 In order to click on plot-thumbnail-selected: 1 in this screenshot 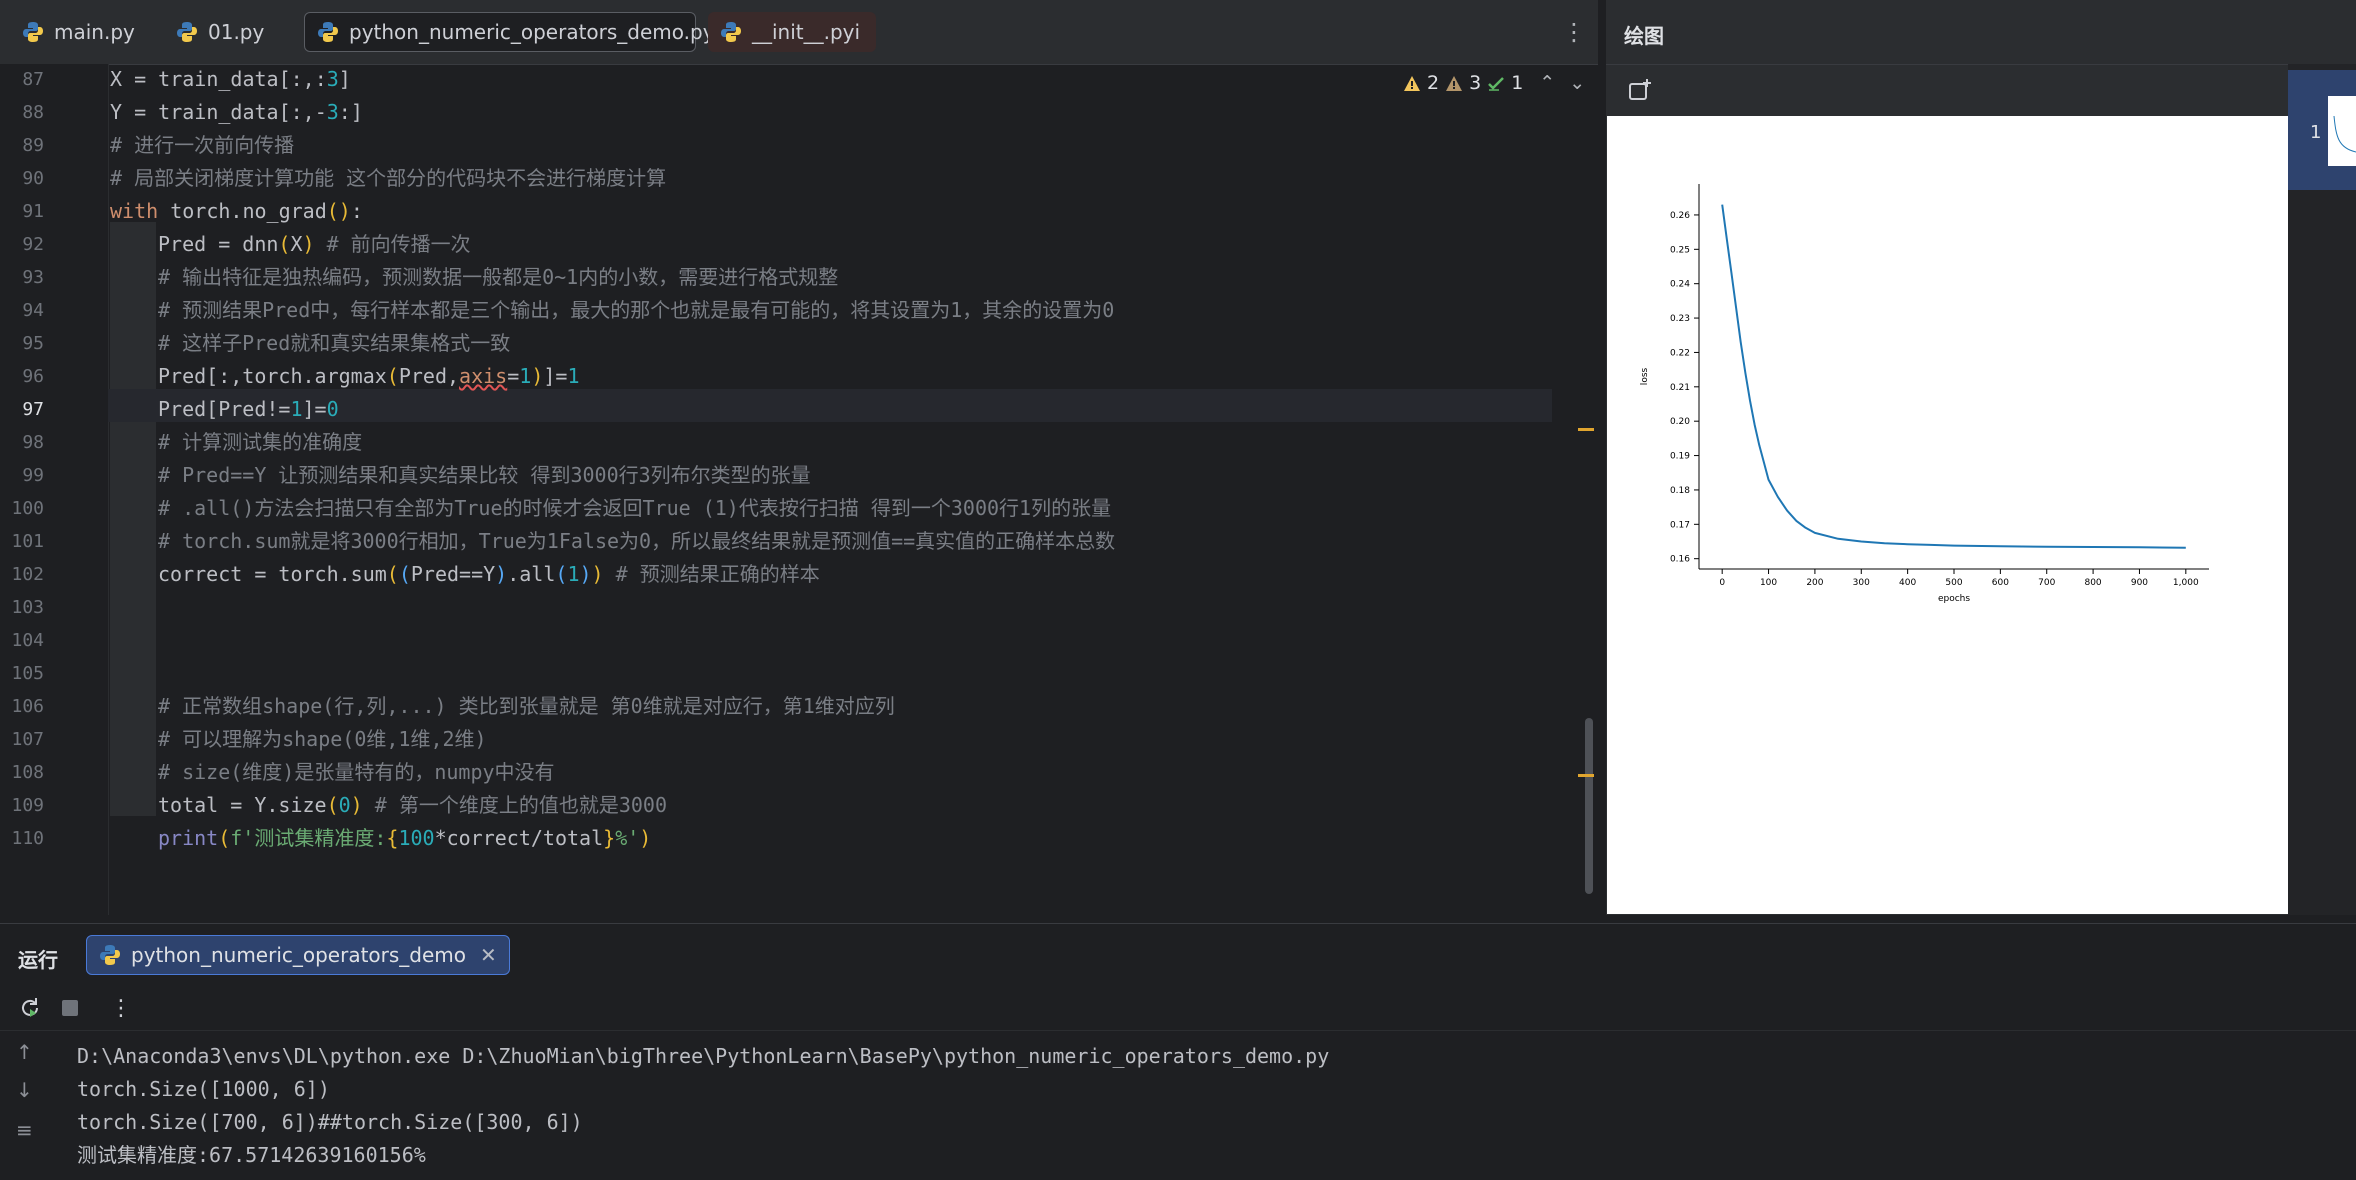, I will do `click(2322, 130)`.